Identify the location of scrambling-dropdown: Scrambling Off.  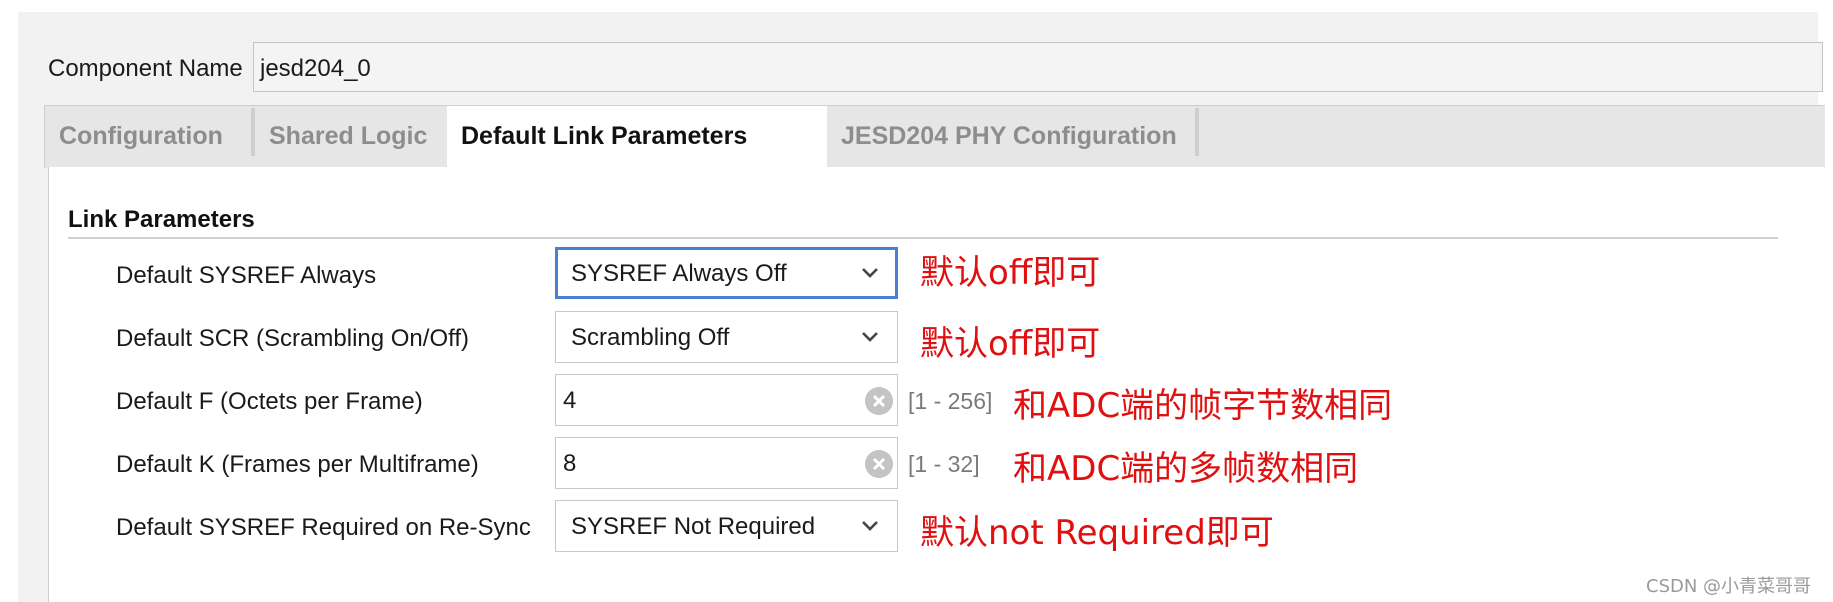
(726, 337).